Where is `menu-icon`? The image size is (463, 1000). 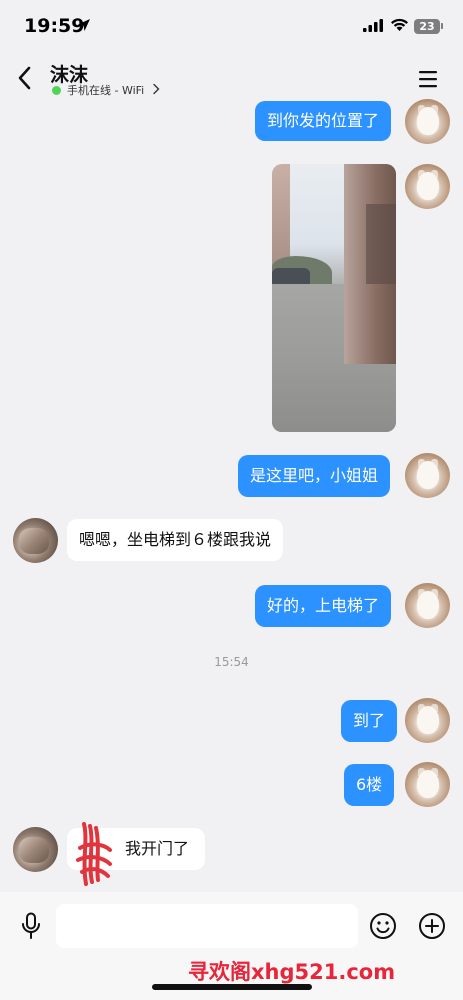 menu-icon is located at coordinates (428, 79).